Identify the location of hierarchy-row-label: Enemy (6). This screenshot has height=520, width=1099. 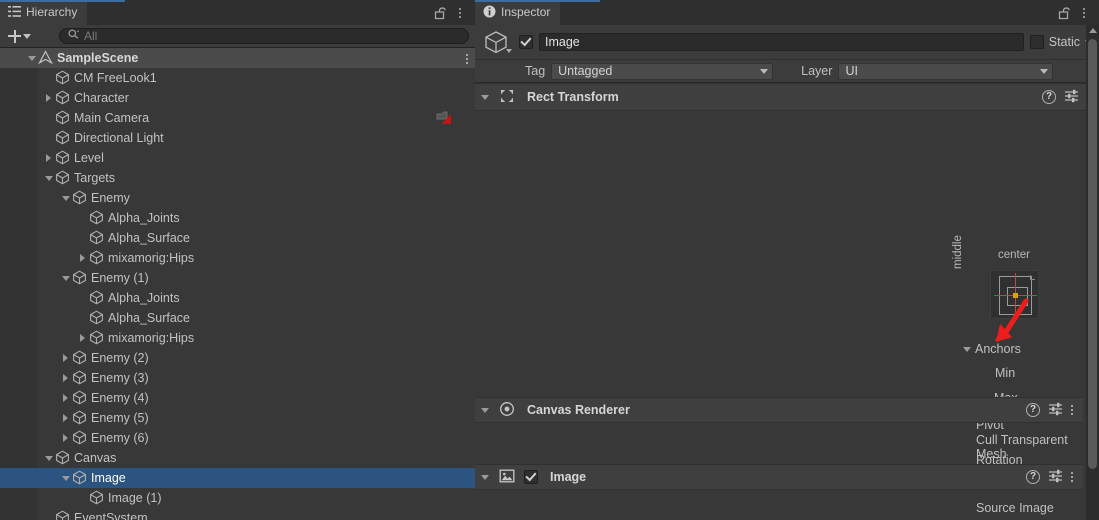
(120, 438).